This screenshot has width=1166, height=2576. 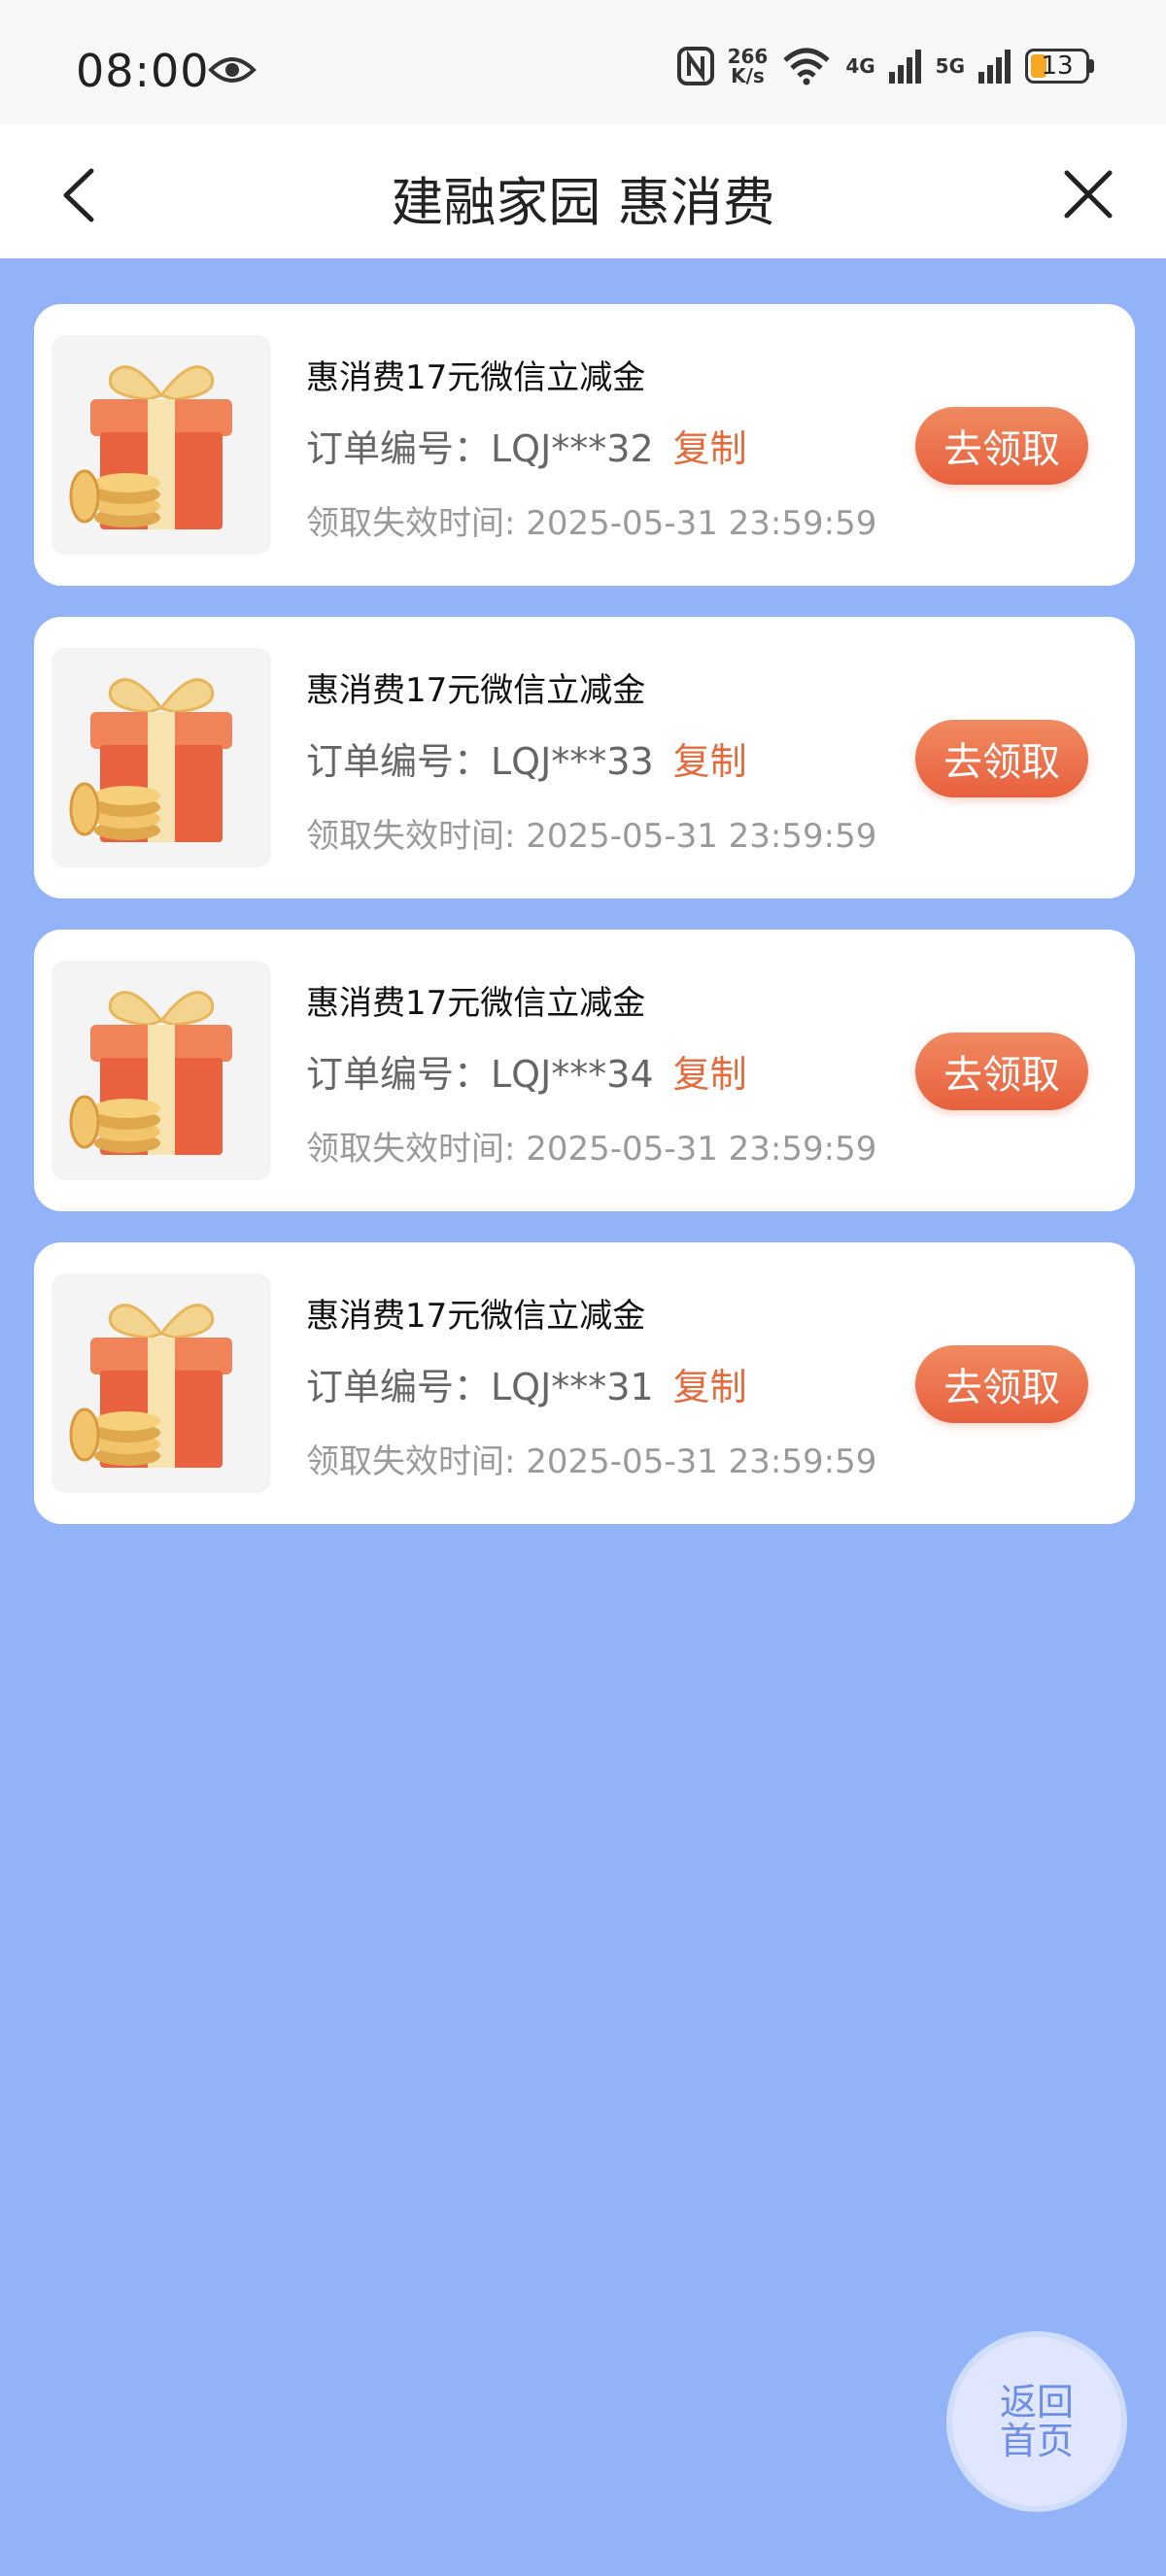 I want to click on battery-indicator: 13, so click(x=1059, y=66).